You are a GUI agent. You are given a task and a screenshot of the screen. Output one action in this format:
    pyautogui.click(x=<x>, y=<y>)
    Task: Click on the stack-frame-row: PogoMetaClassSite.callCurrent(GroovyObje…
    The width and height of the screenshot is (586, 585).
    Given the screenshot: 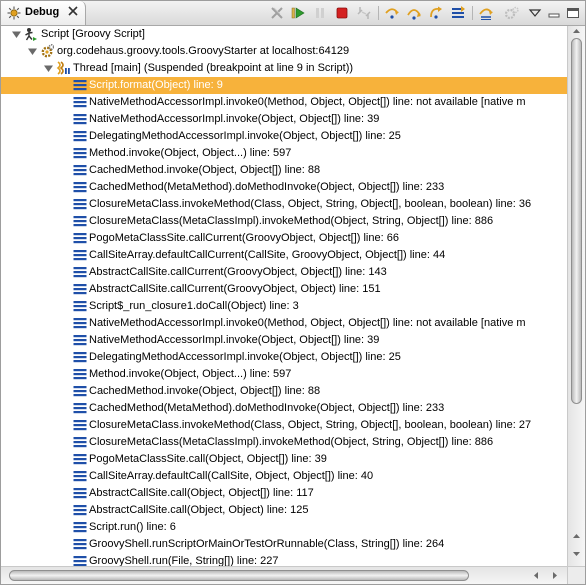 What is the action you would take?
    pyautogui.click(x=284, y=238)
    